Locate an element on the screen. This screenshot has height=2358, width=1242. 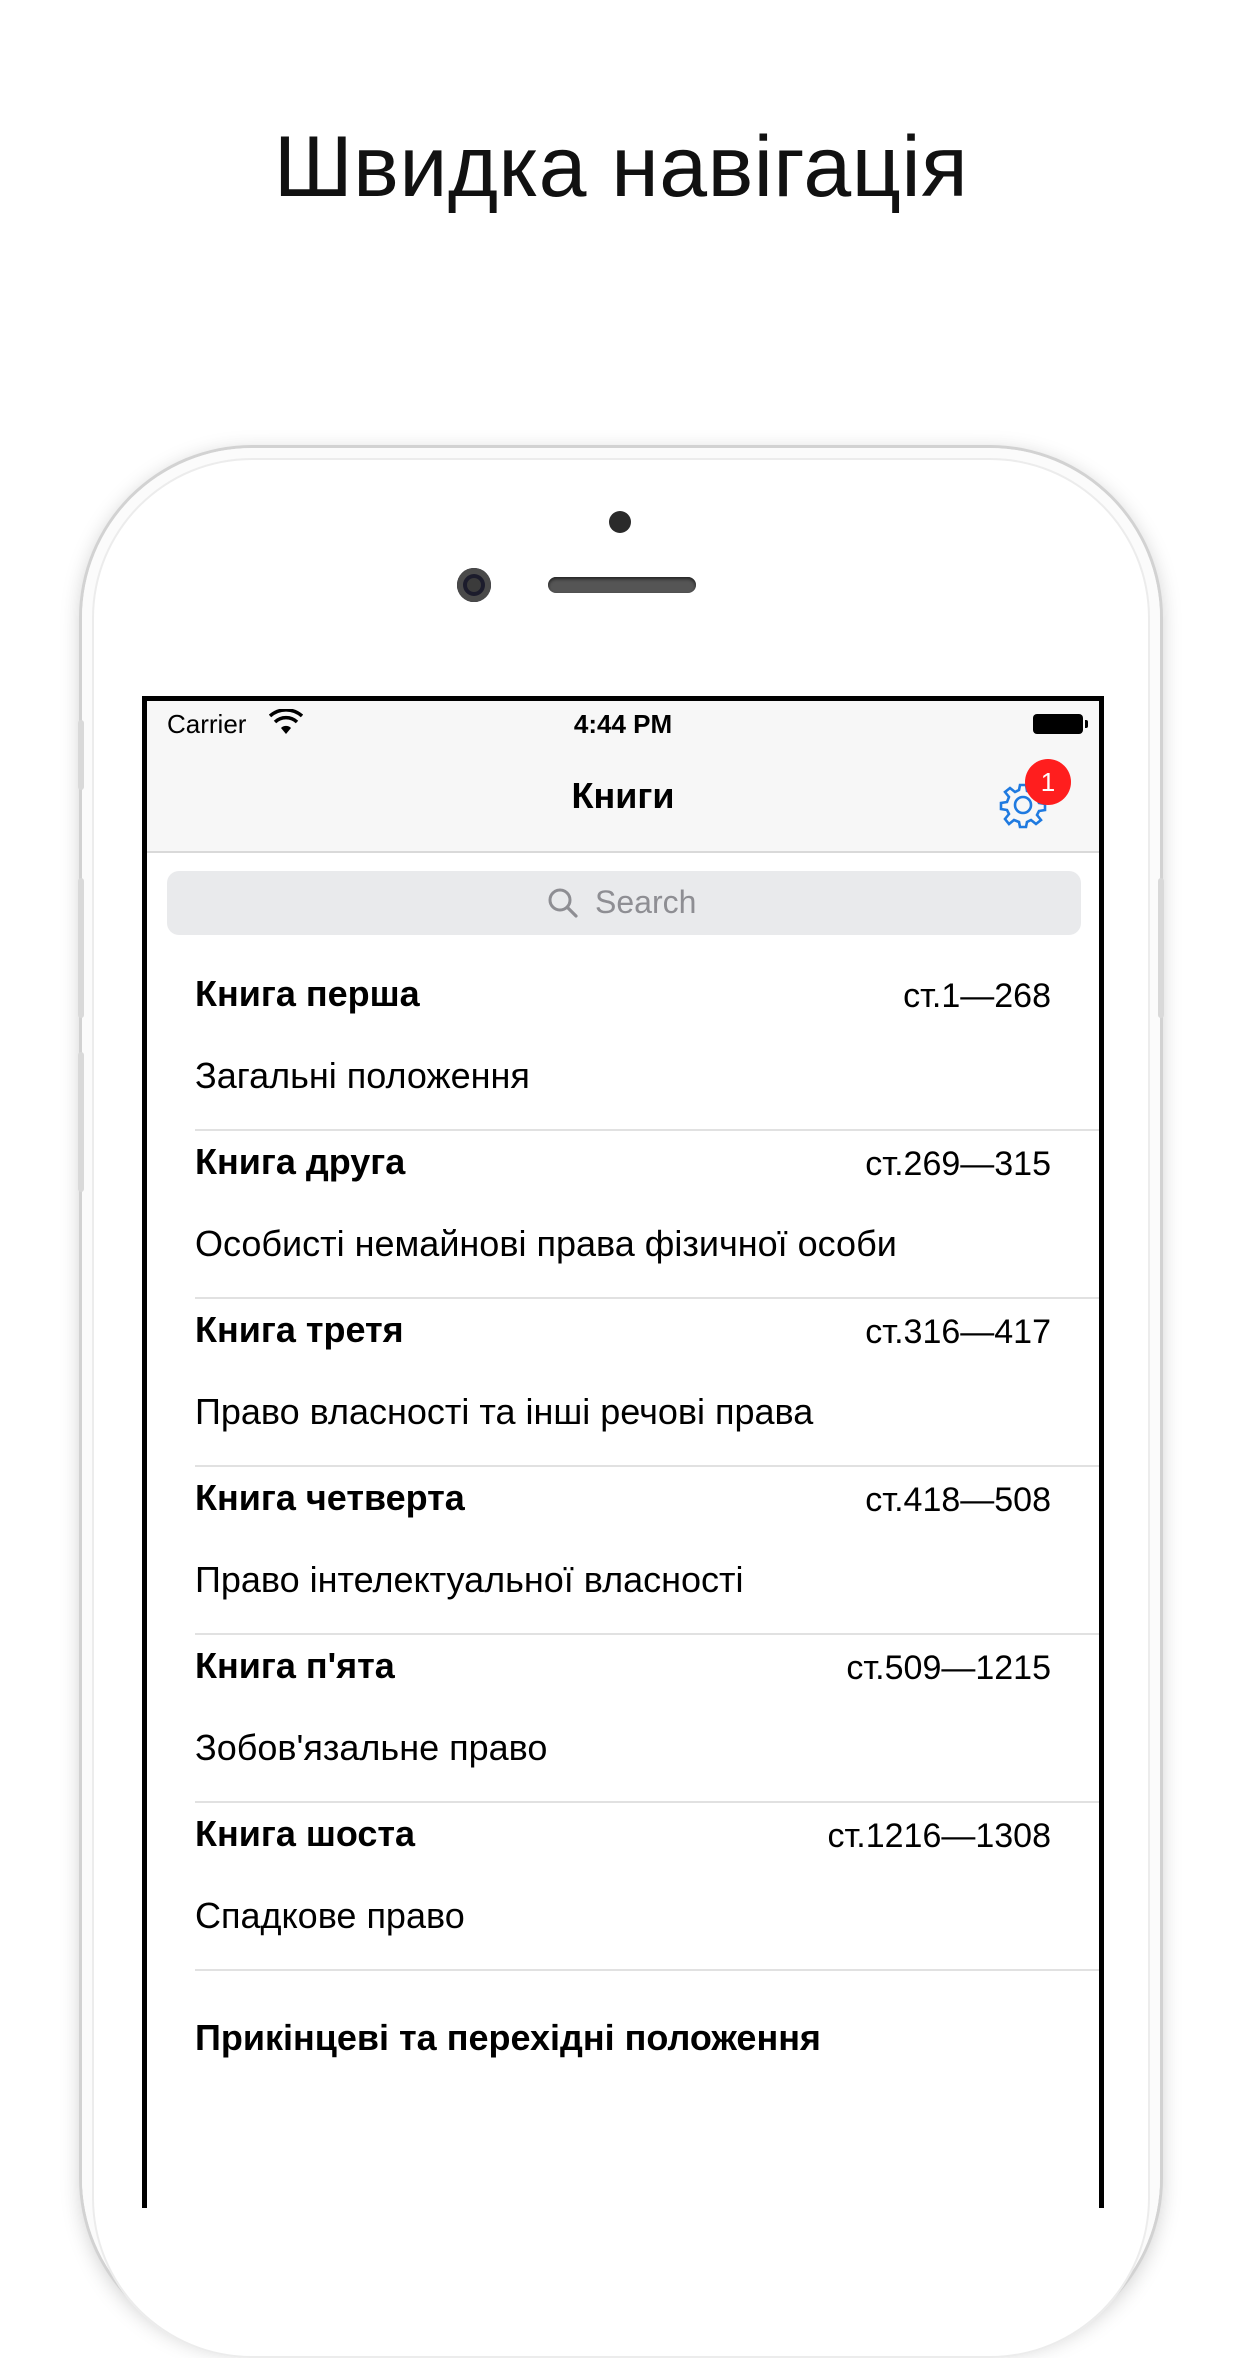
volume-down-button is located at coordinates (81, 1122).